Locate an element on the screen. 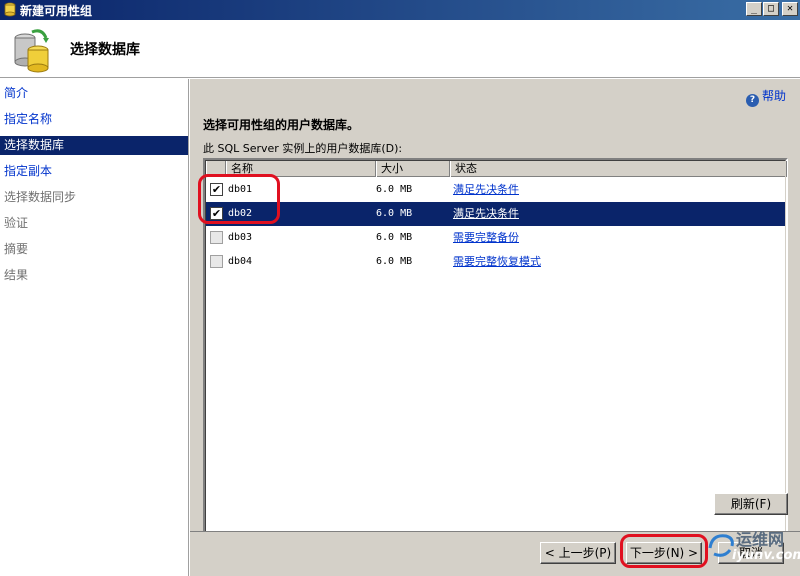 The height and width of the screenshot is (576, 800). row-name: db01 is located at coordinates (240, 189).